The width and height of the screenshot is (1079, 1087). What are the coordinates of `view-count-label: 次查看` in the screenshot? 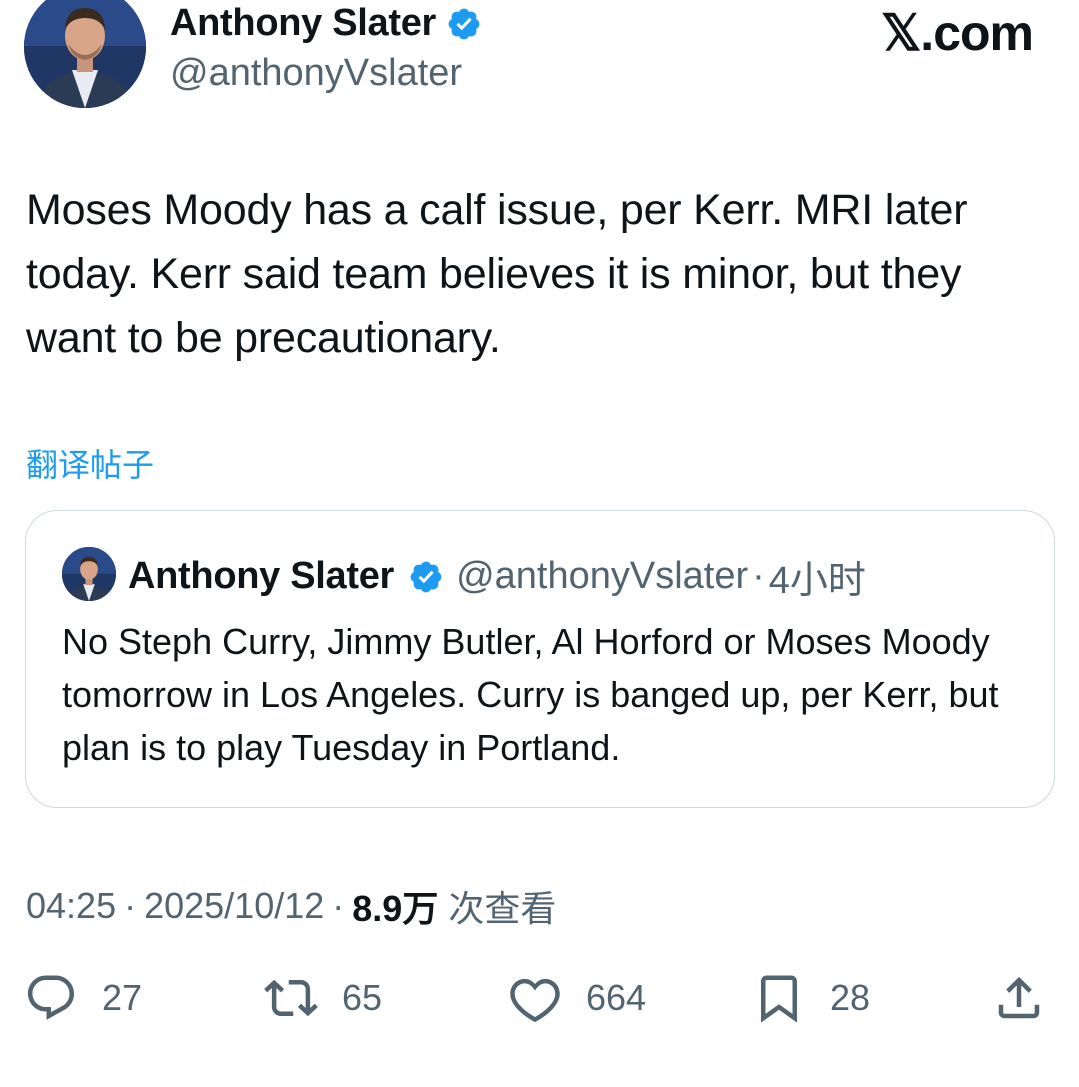 It's located at (502, 908).